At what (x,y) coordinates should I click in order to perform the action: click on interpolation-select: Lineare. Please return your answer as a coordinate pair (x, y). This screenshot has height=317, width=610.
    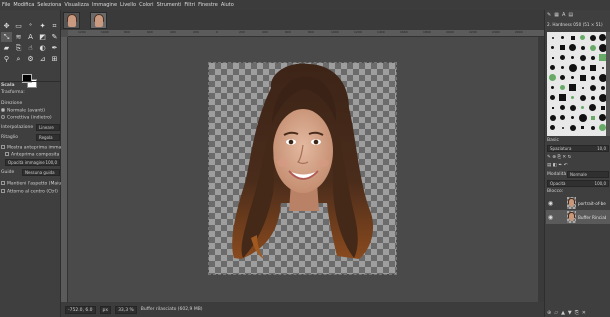
    Looking at the image, I should click on (48, 127).